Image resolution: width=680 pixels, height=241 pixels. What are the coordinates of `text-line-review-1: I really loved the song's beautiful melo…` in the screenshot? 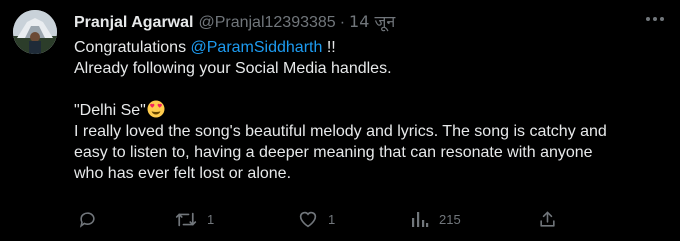 It's located at (340, 131).